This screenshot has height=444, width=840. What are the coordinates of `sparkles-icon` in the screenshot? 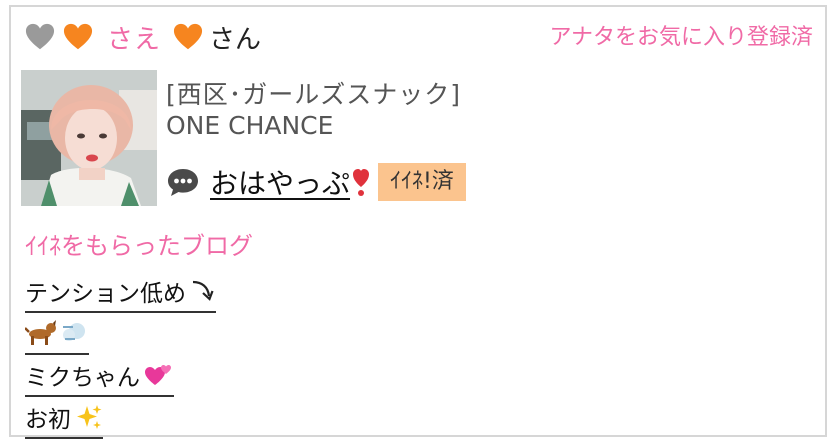 It's located at (89, 417).